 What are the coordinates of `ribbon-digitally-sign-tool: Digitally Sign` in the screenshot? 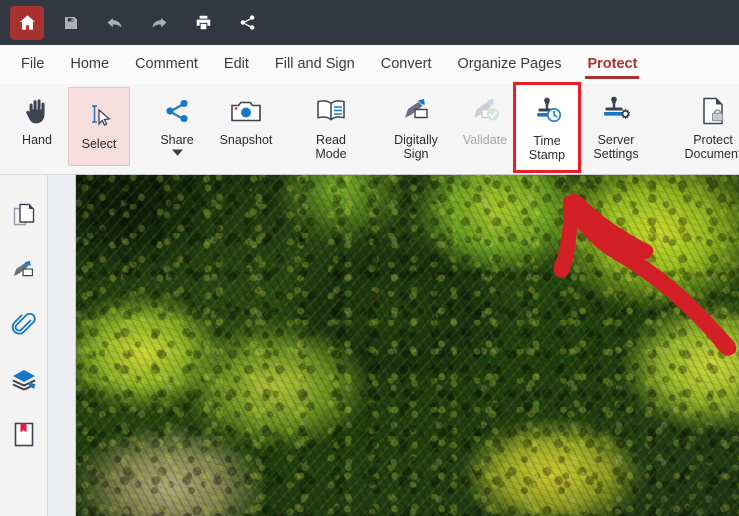 It's located at (416, 129).